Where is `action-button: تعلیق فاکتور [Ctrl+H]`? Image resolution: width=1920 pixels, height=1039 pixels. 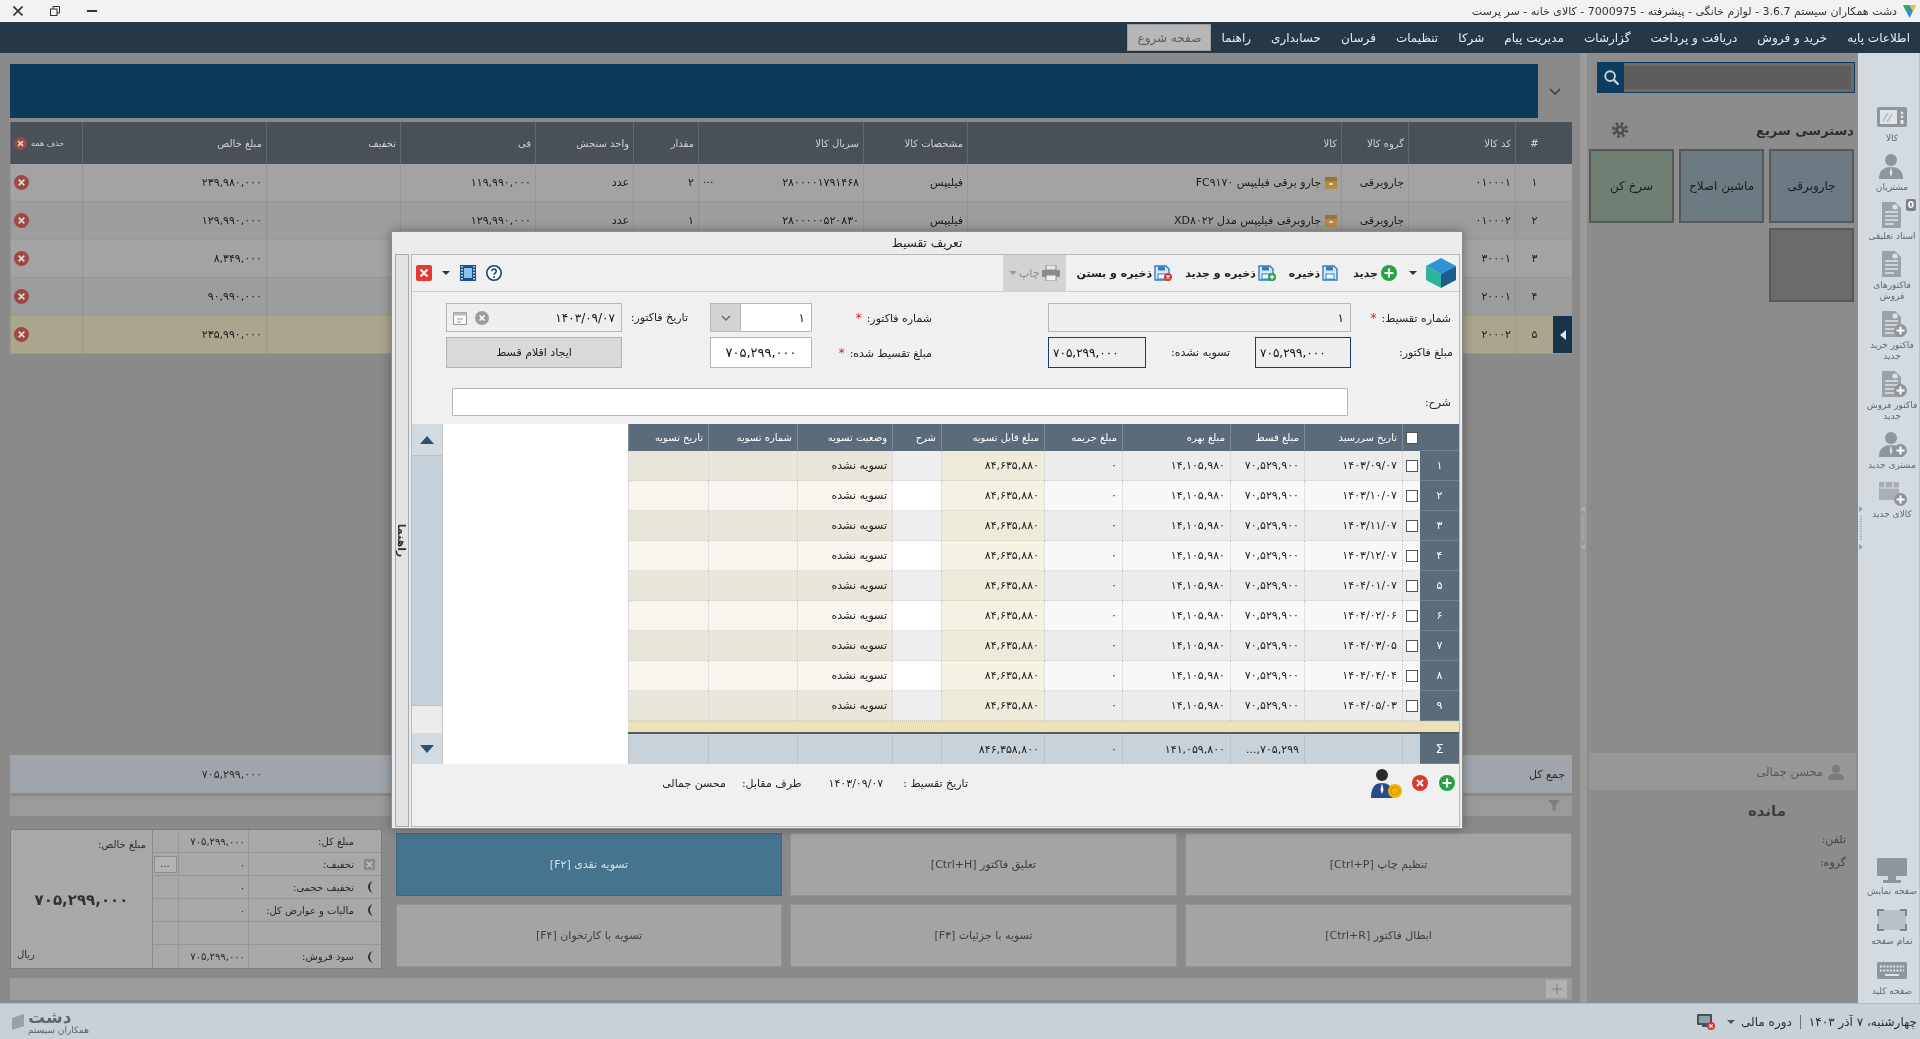
action-button: تعلیق فاکتور [Ctrl+H] is located at coordinates (983, 864).